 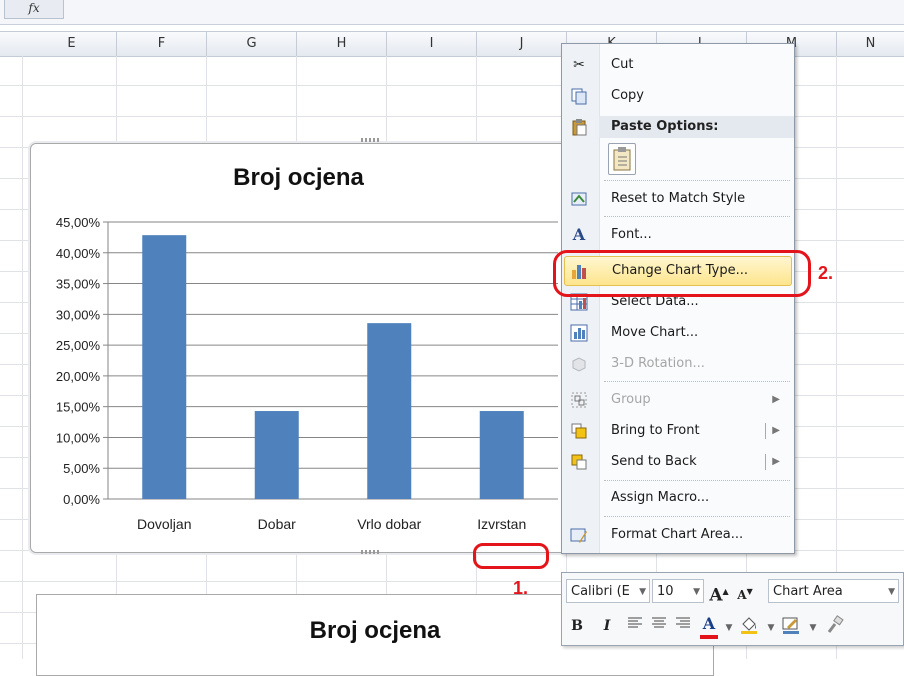 I want to click on font-color-swatch, so click(x=709, y=637).